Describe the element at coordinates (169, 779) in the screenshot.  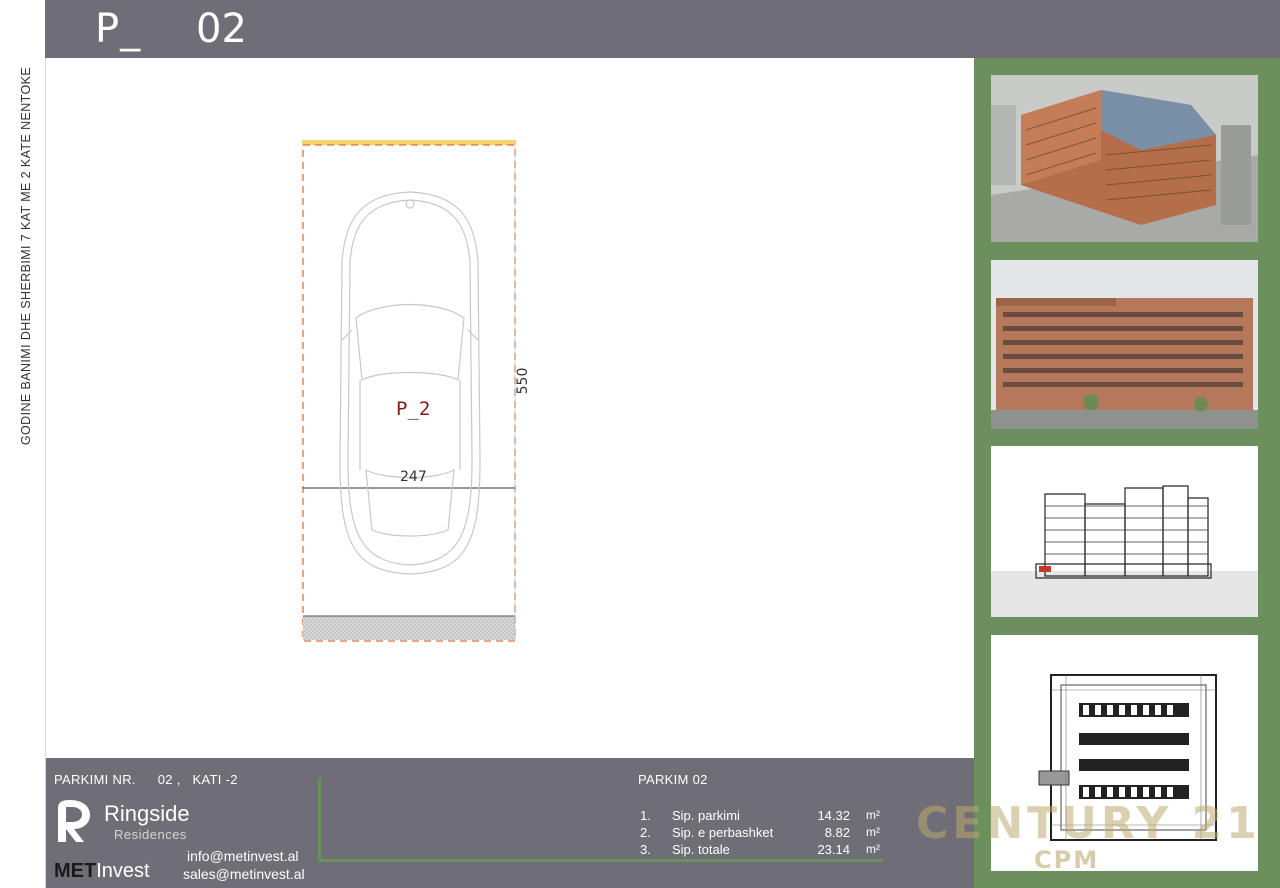
I see `parking-number-footer: 02 ,` at that location.